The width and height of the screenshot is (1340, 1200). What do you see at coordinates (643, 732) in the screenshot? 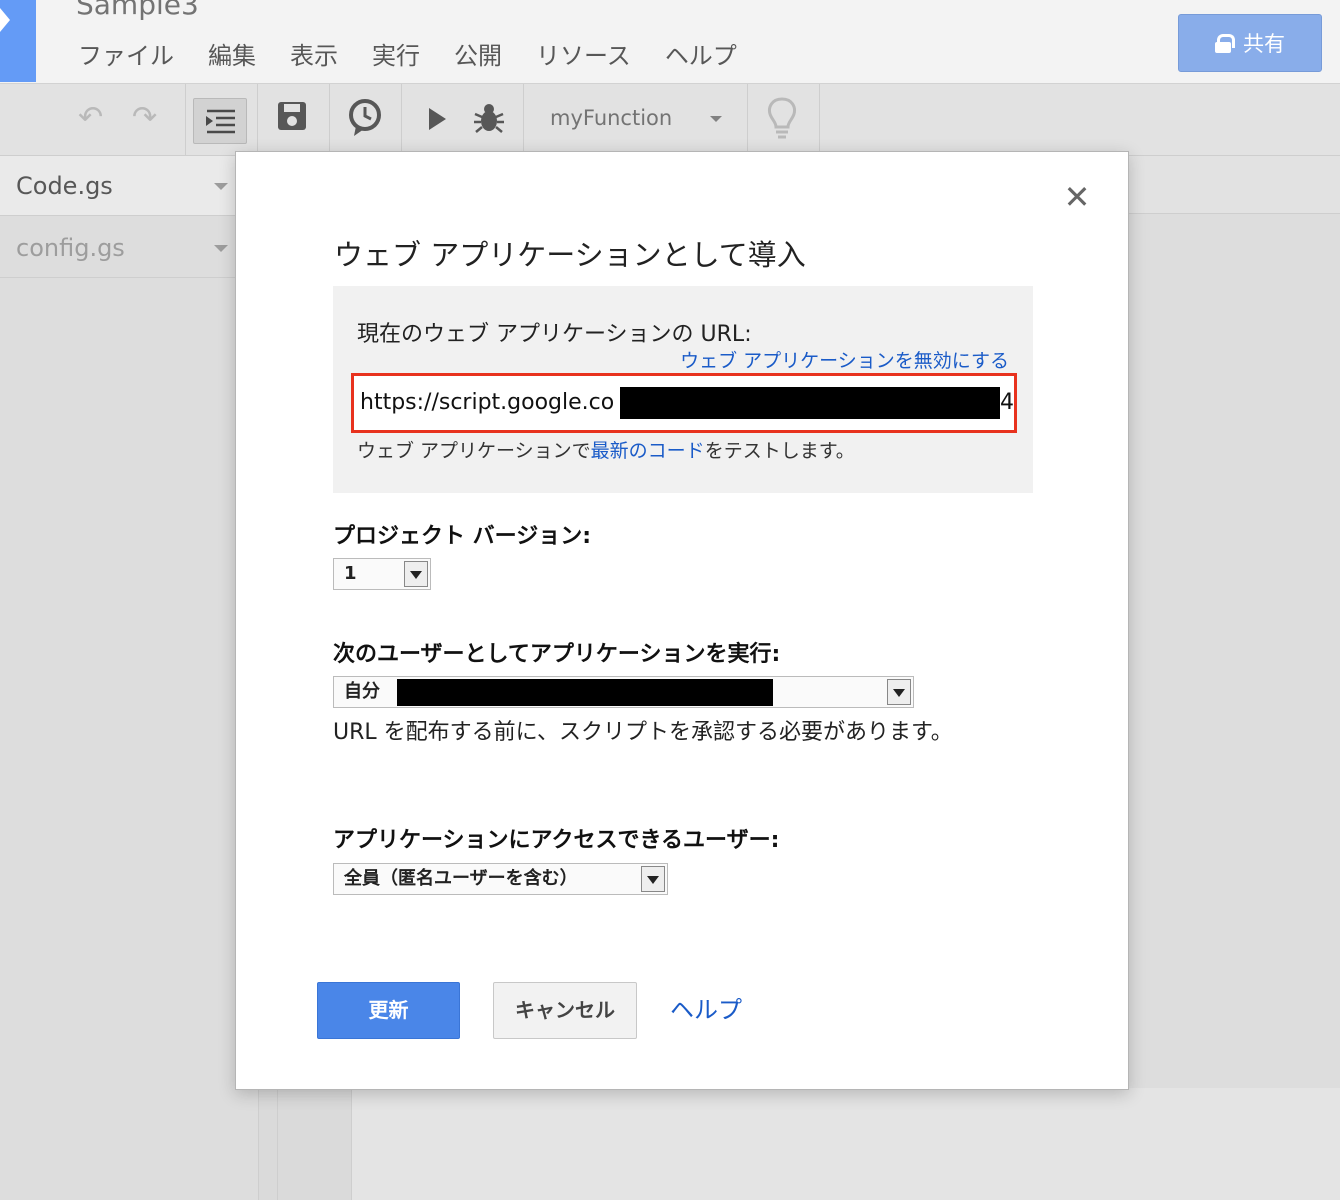
I see `authorize-note: URL を配布する前に、スクリプトを承認する必要があります。` at bounding box center [643, 732].